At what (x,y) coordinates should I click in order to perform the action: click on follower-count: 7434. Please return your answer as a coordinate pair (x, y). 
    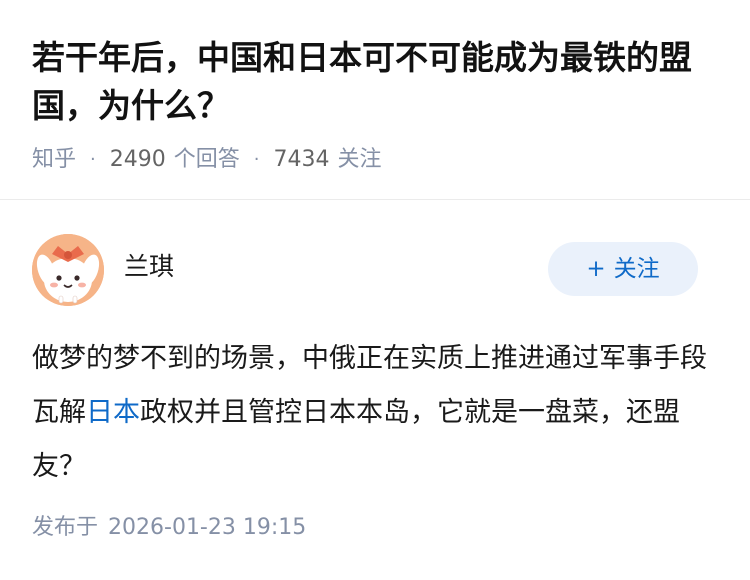
    Looking at the image, I should click on (301, 159).